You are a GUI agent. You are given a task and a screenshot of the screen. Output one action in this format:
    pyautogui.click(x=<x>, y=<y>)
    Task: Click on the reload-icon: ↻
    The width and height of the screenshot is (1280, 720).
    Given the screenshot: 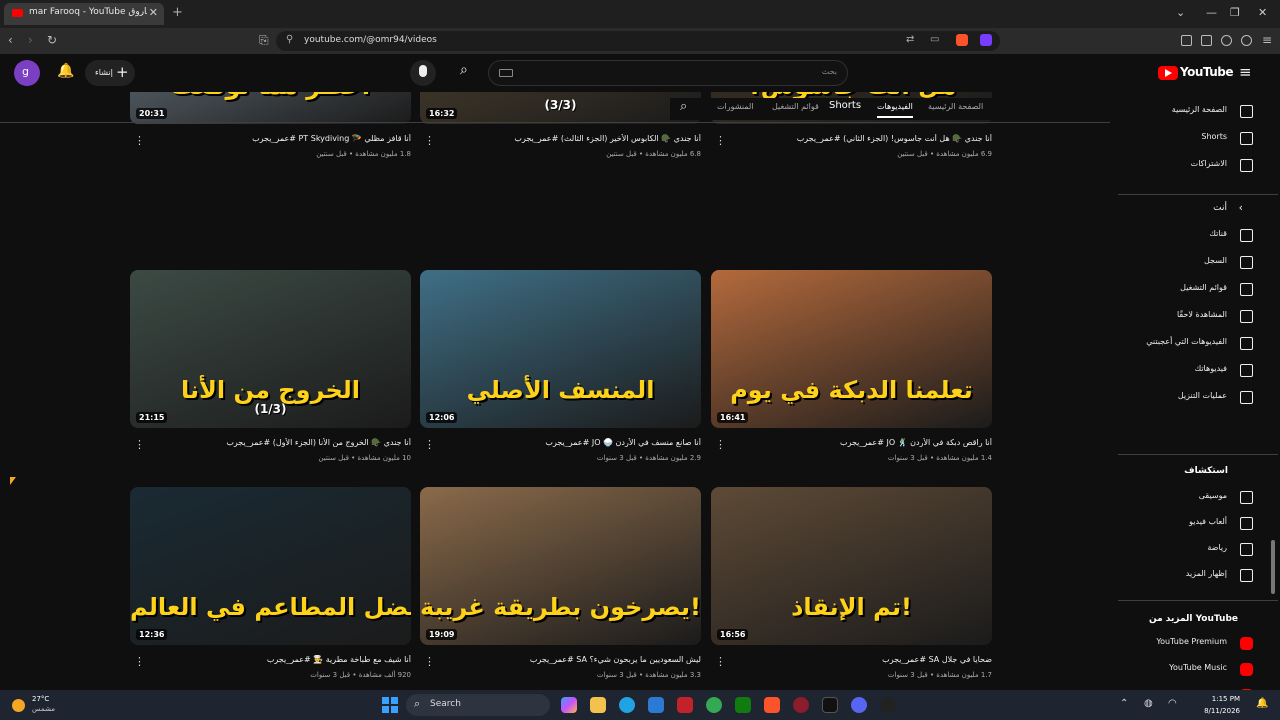 What is the action you would take?
    pyautogui.click(x=52, y=40)
    